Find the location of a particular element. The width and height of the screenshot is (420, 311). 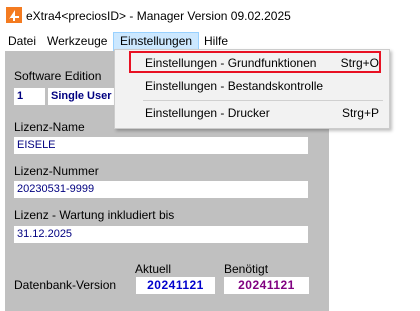

menu-separator is located at coordinates (263, 100).